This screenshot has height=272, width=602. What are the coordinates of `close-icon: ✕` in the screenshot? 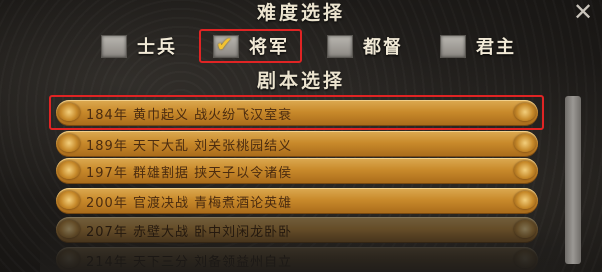 It's located at (583, 13).